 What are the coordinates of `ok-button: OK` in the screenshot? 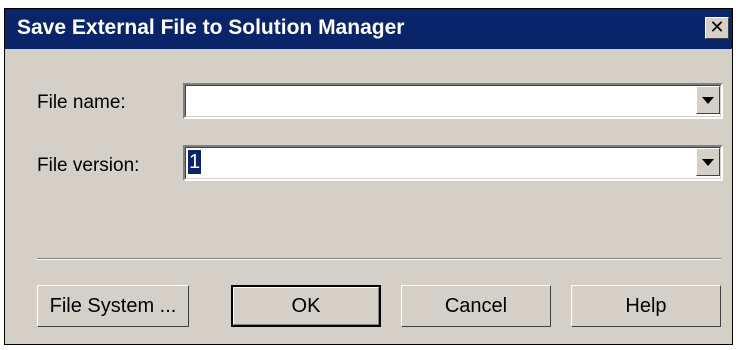 It's located at (306, 306).